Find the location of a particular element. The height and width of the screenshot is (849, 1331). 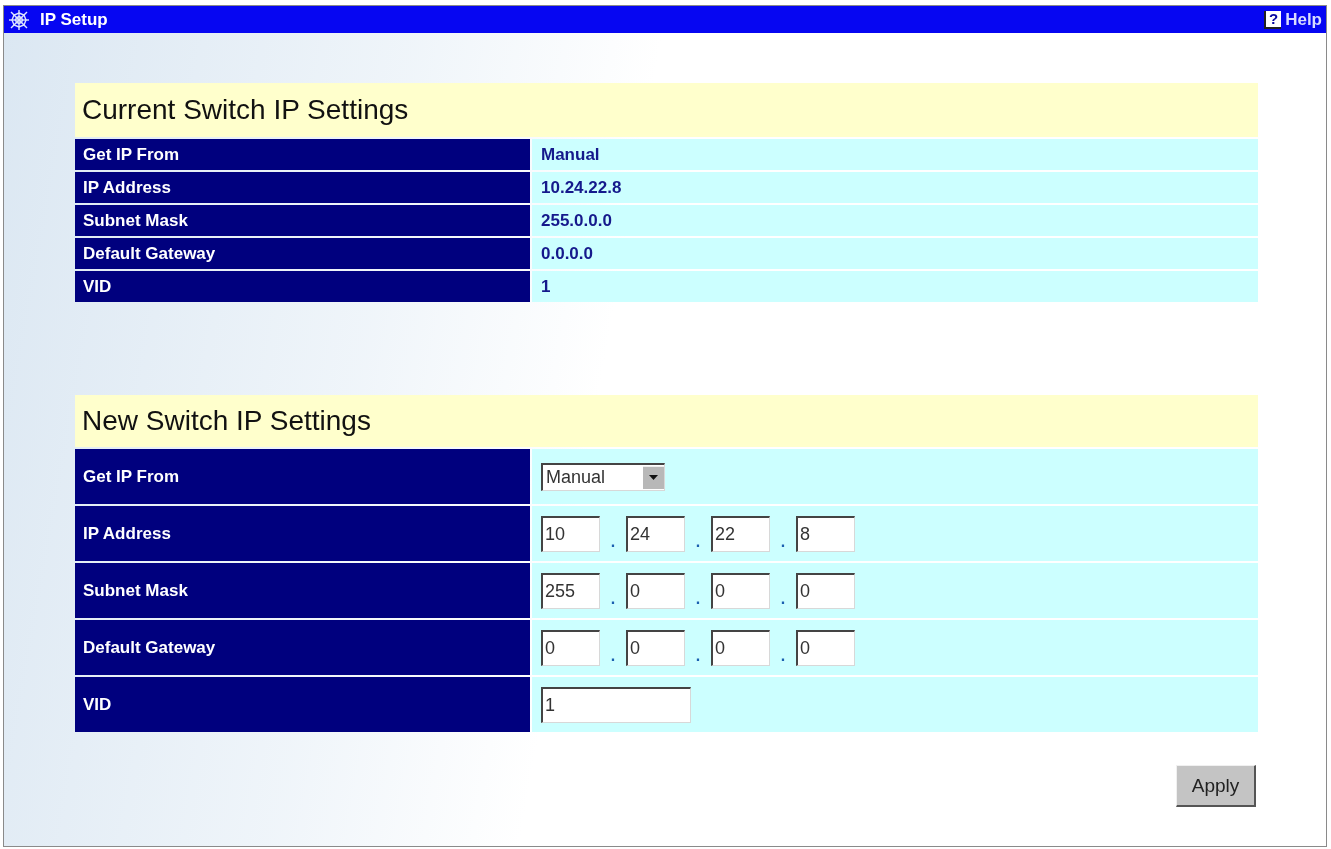

octet-input: 22 is located at coordinates (740, 533).